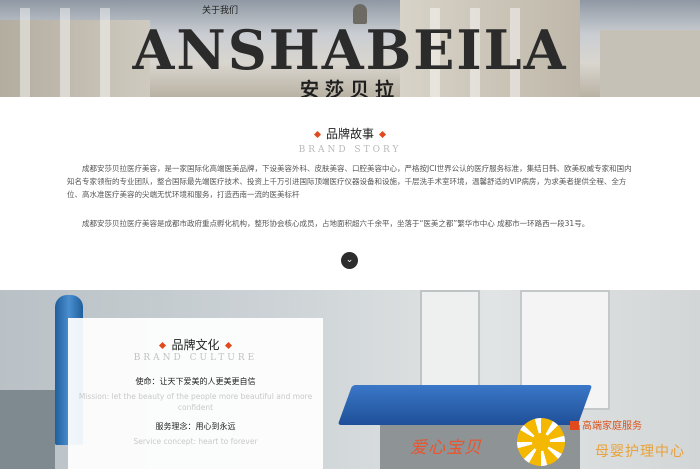 Image resolution: width=700 pixels, height=469 pixels. I want to click on watermark-tag: 高端家庭服务, so click(606, 424).